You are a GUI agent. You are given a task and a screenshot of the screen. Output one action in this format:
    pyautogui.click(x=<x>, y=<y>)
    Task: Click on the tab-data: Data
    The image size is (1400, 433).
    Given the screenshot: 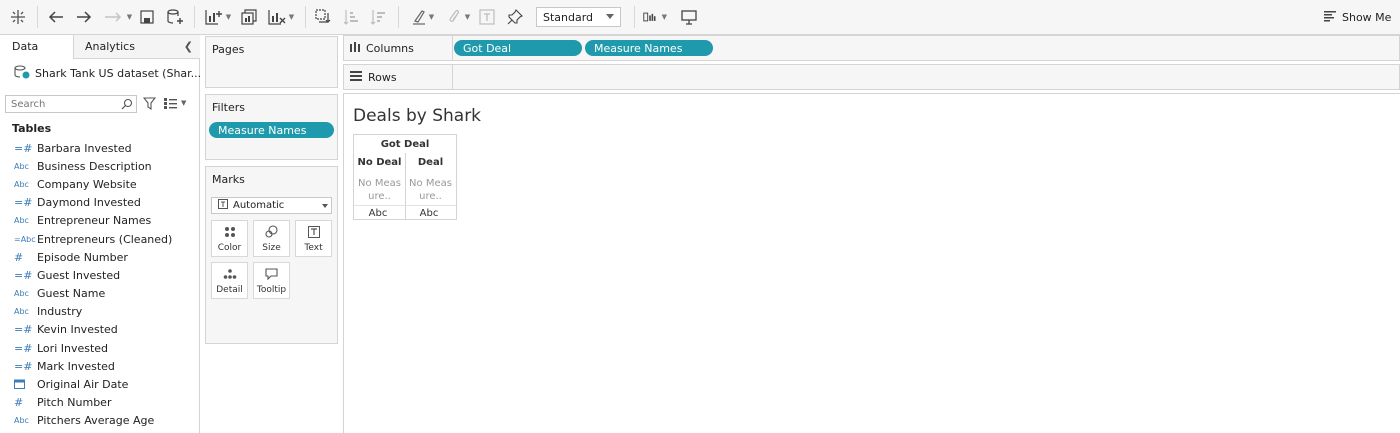 What is the action you would take?
    pyautogui.click(x=36, y=47)
    